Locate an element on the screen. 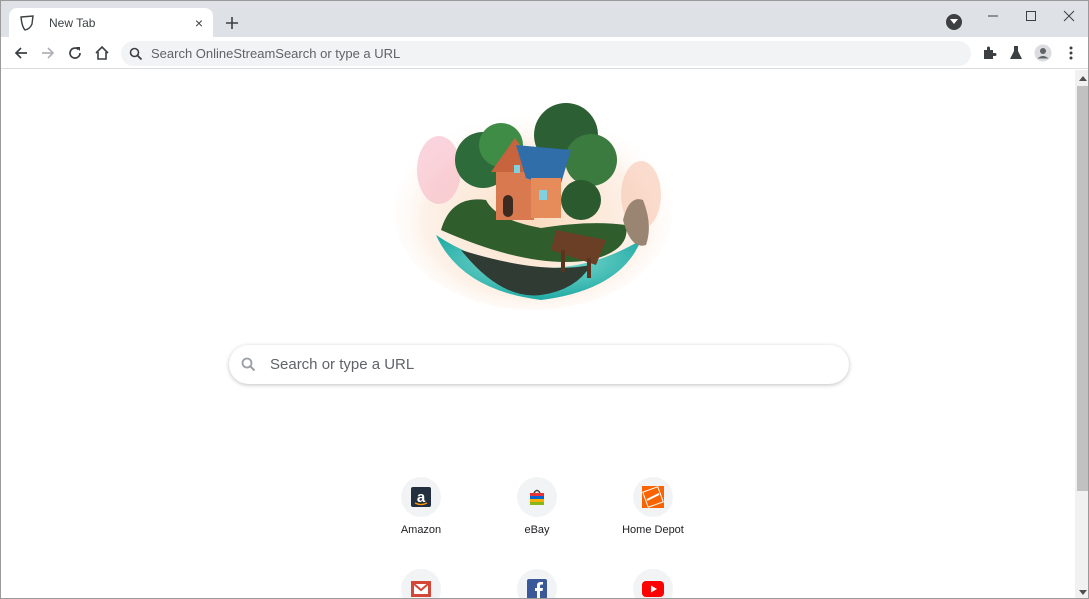 This screenshot has height=599, width=1089. tile-gmail is located at coordinates (421, 583).